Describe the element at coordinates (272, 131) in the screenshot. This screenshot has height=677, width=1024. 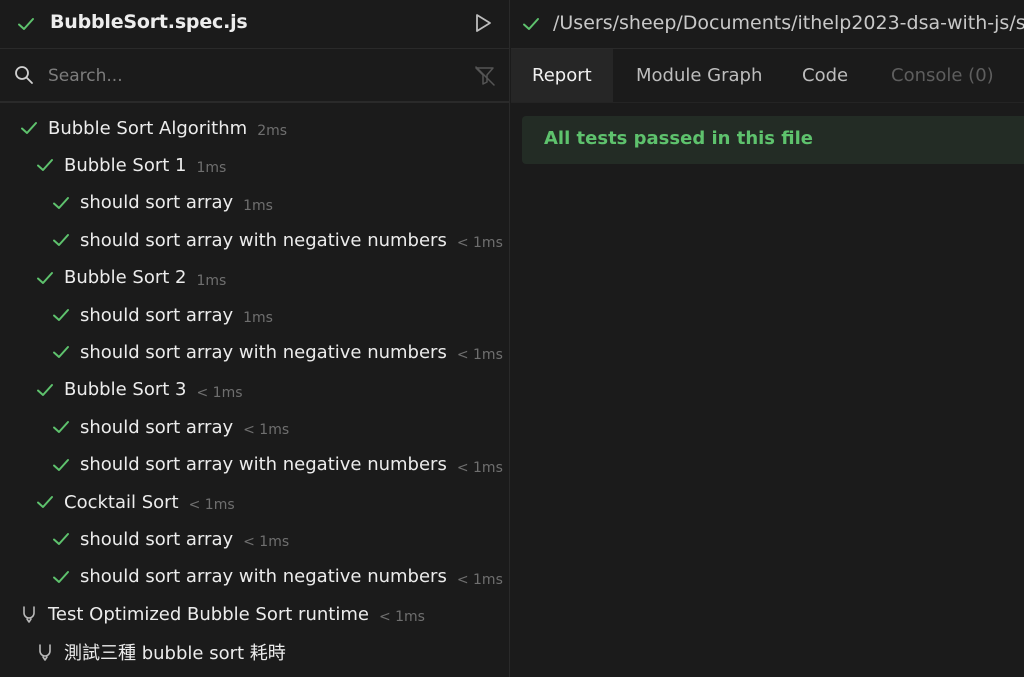
I see `test-duration: 2ms` at that location.